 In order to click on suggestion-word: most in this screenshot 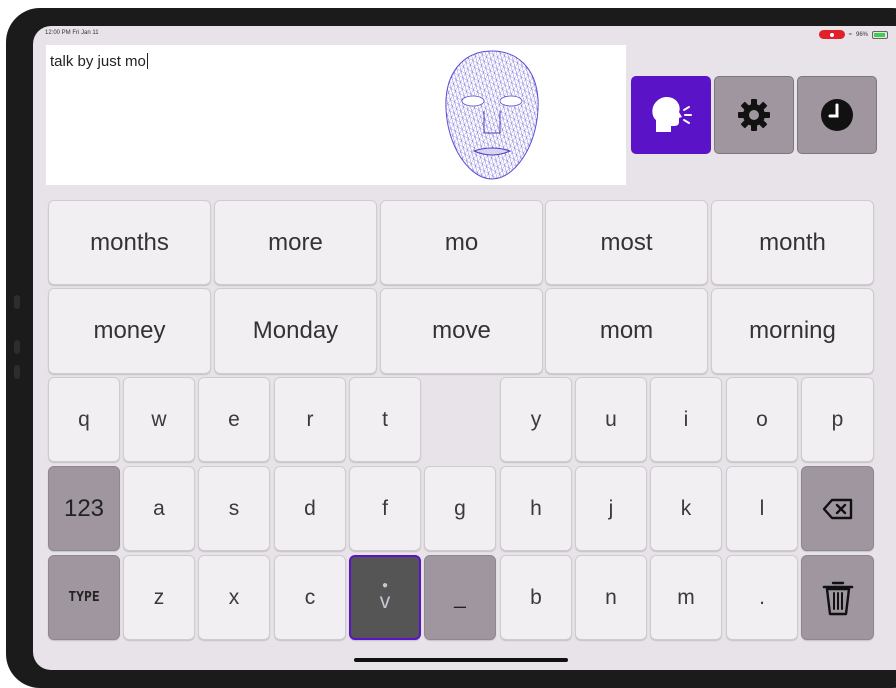, I will do `click(626, 242)`.